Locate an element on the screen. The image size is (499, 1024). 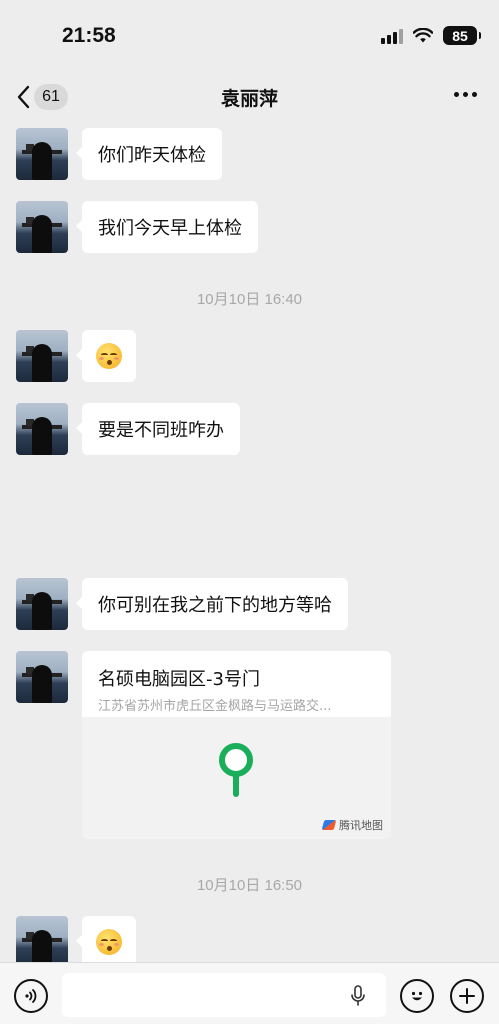
location-card: 名硕电脑园区-3号门 江苏省苏州市虎丘区金枫路与马运路交... 腾讯地图 is located at coordinates (236, 745).